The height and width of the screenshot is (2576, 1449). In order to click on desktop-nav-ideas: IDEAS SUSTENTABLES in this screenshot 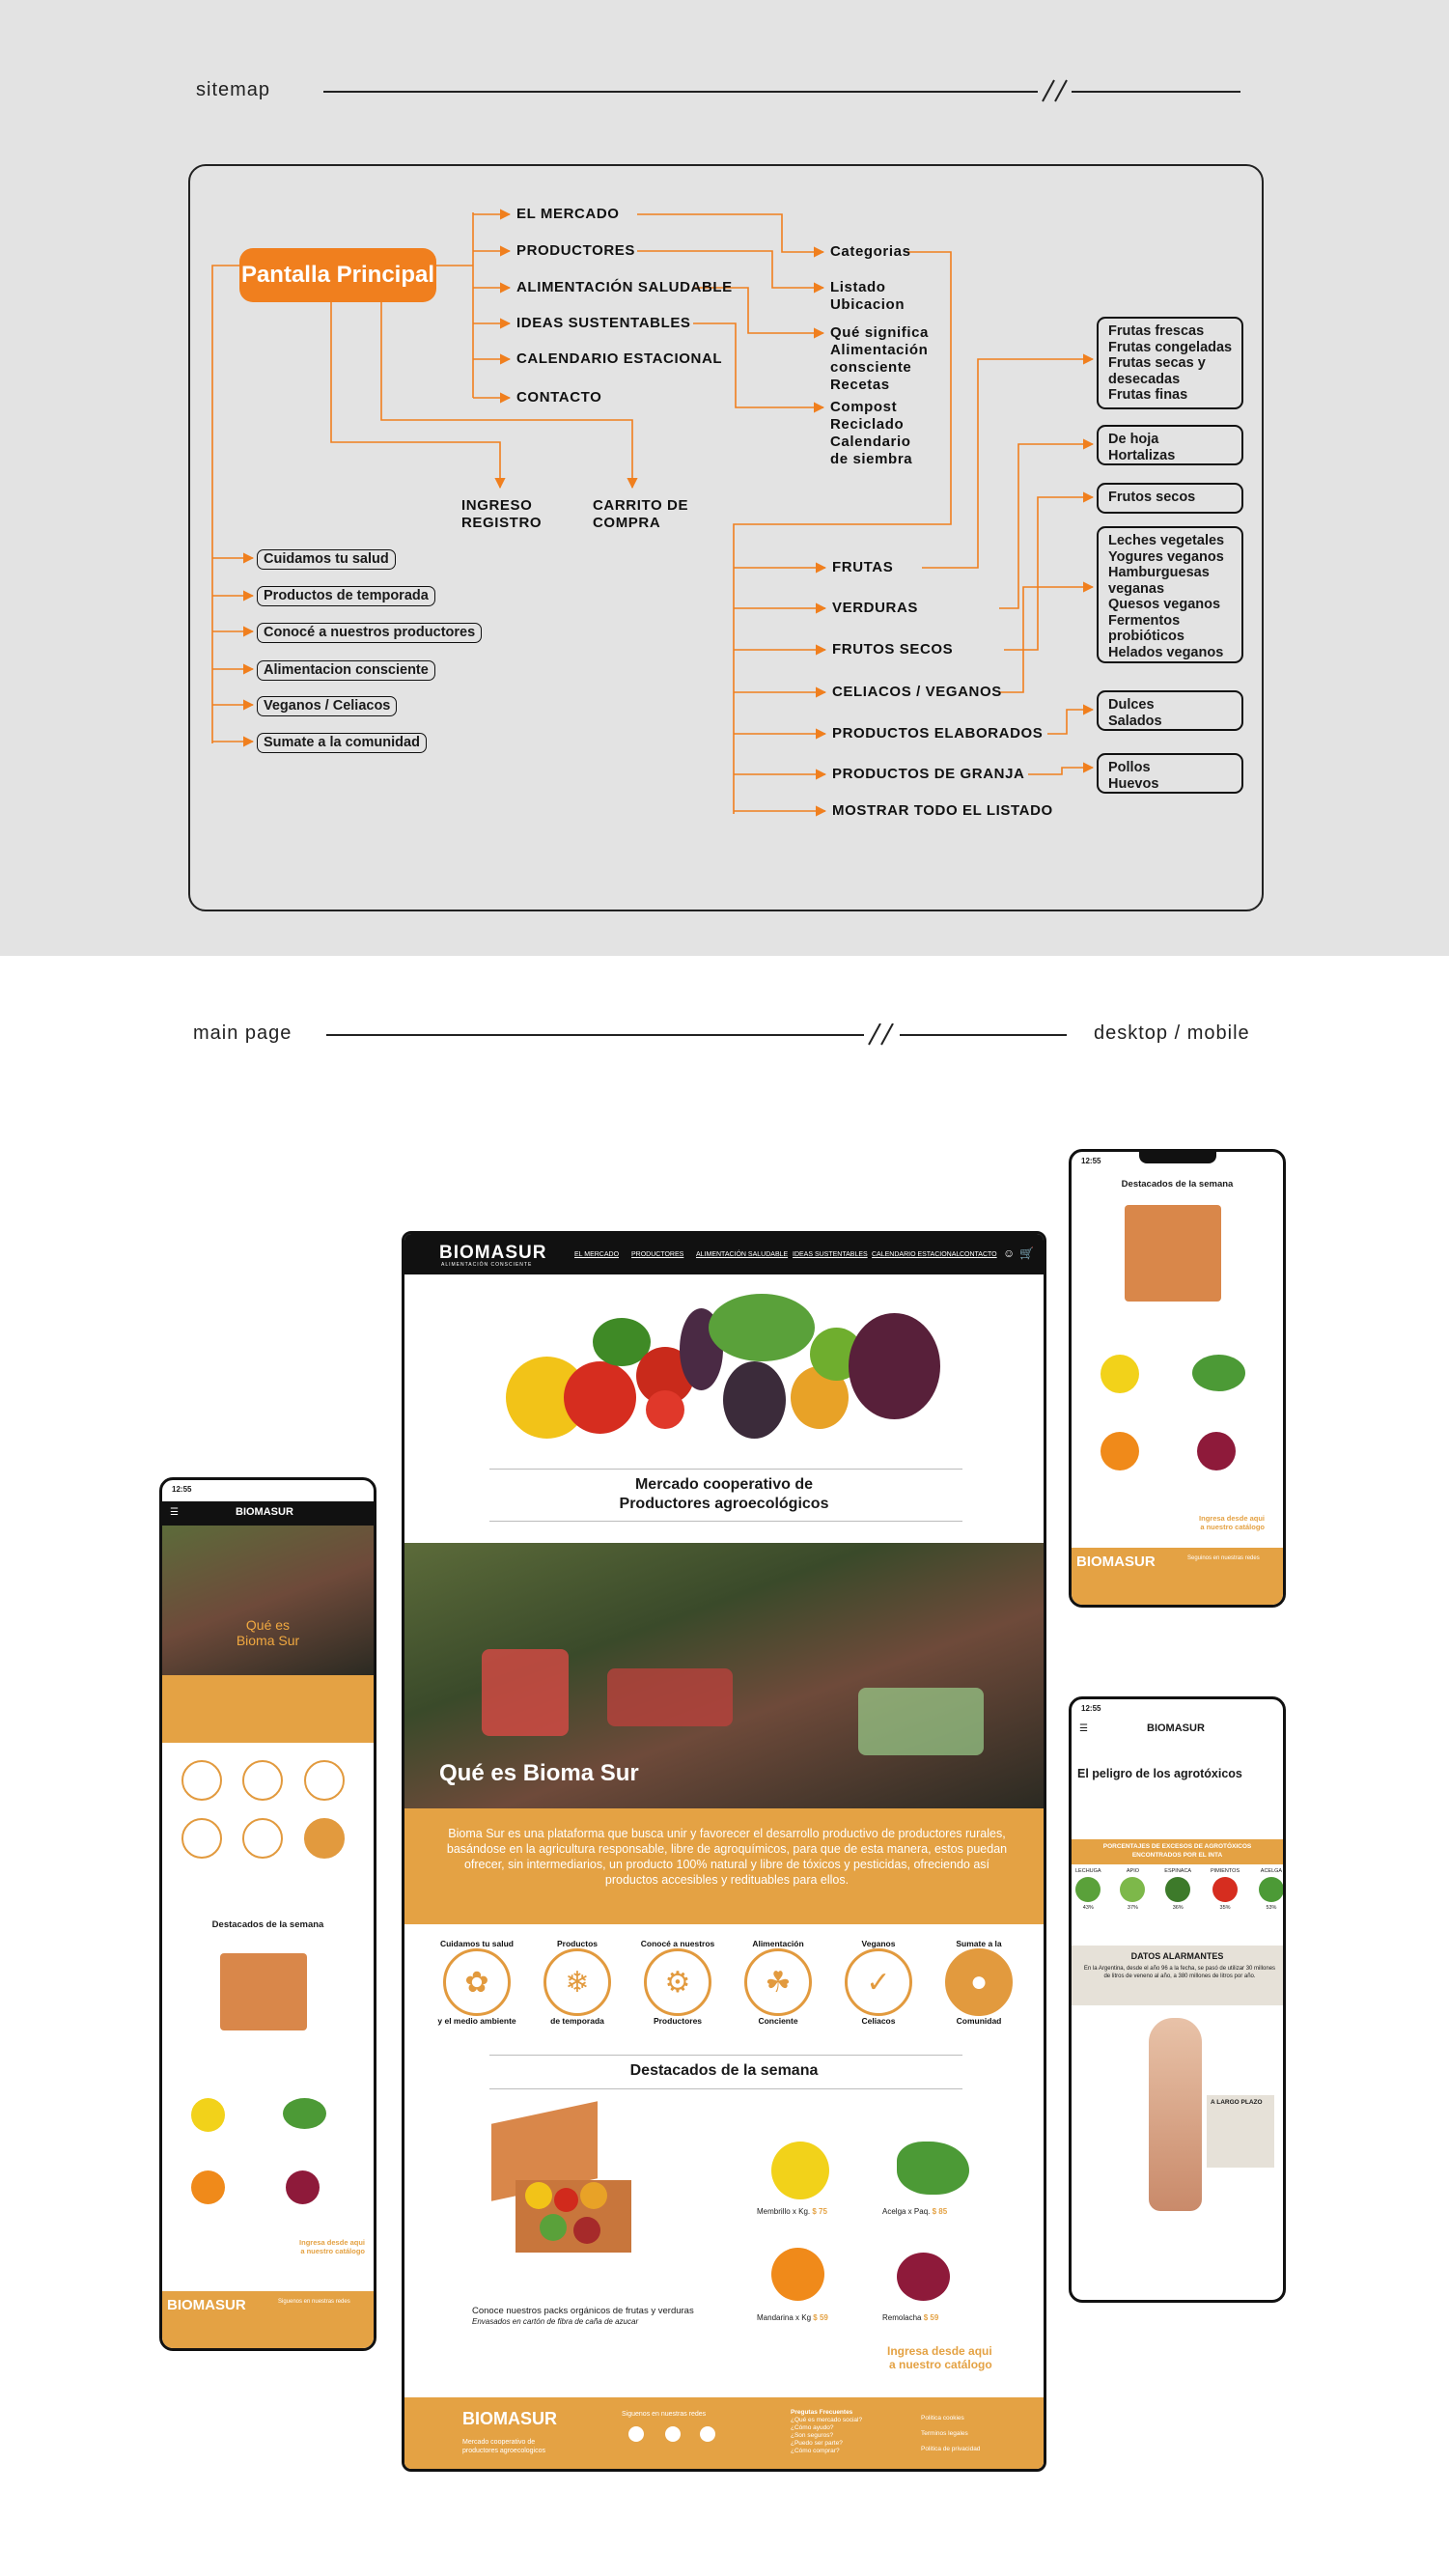, I will do `click(830, 1255)`.